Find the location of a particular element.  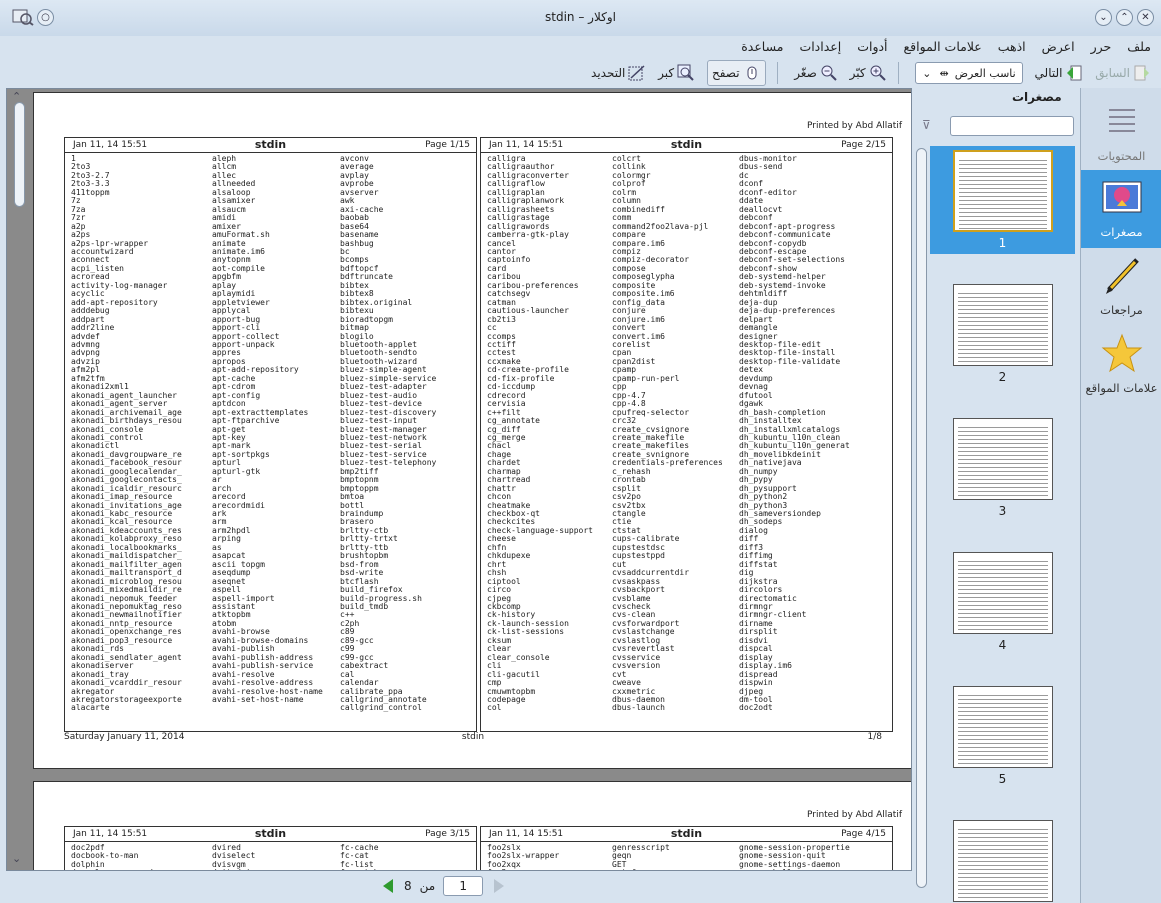

zoom-in-button: كبّر is located at coordinates (868, 73).